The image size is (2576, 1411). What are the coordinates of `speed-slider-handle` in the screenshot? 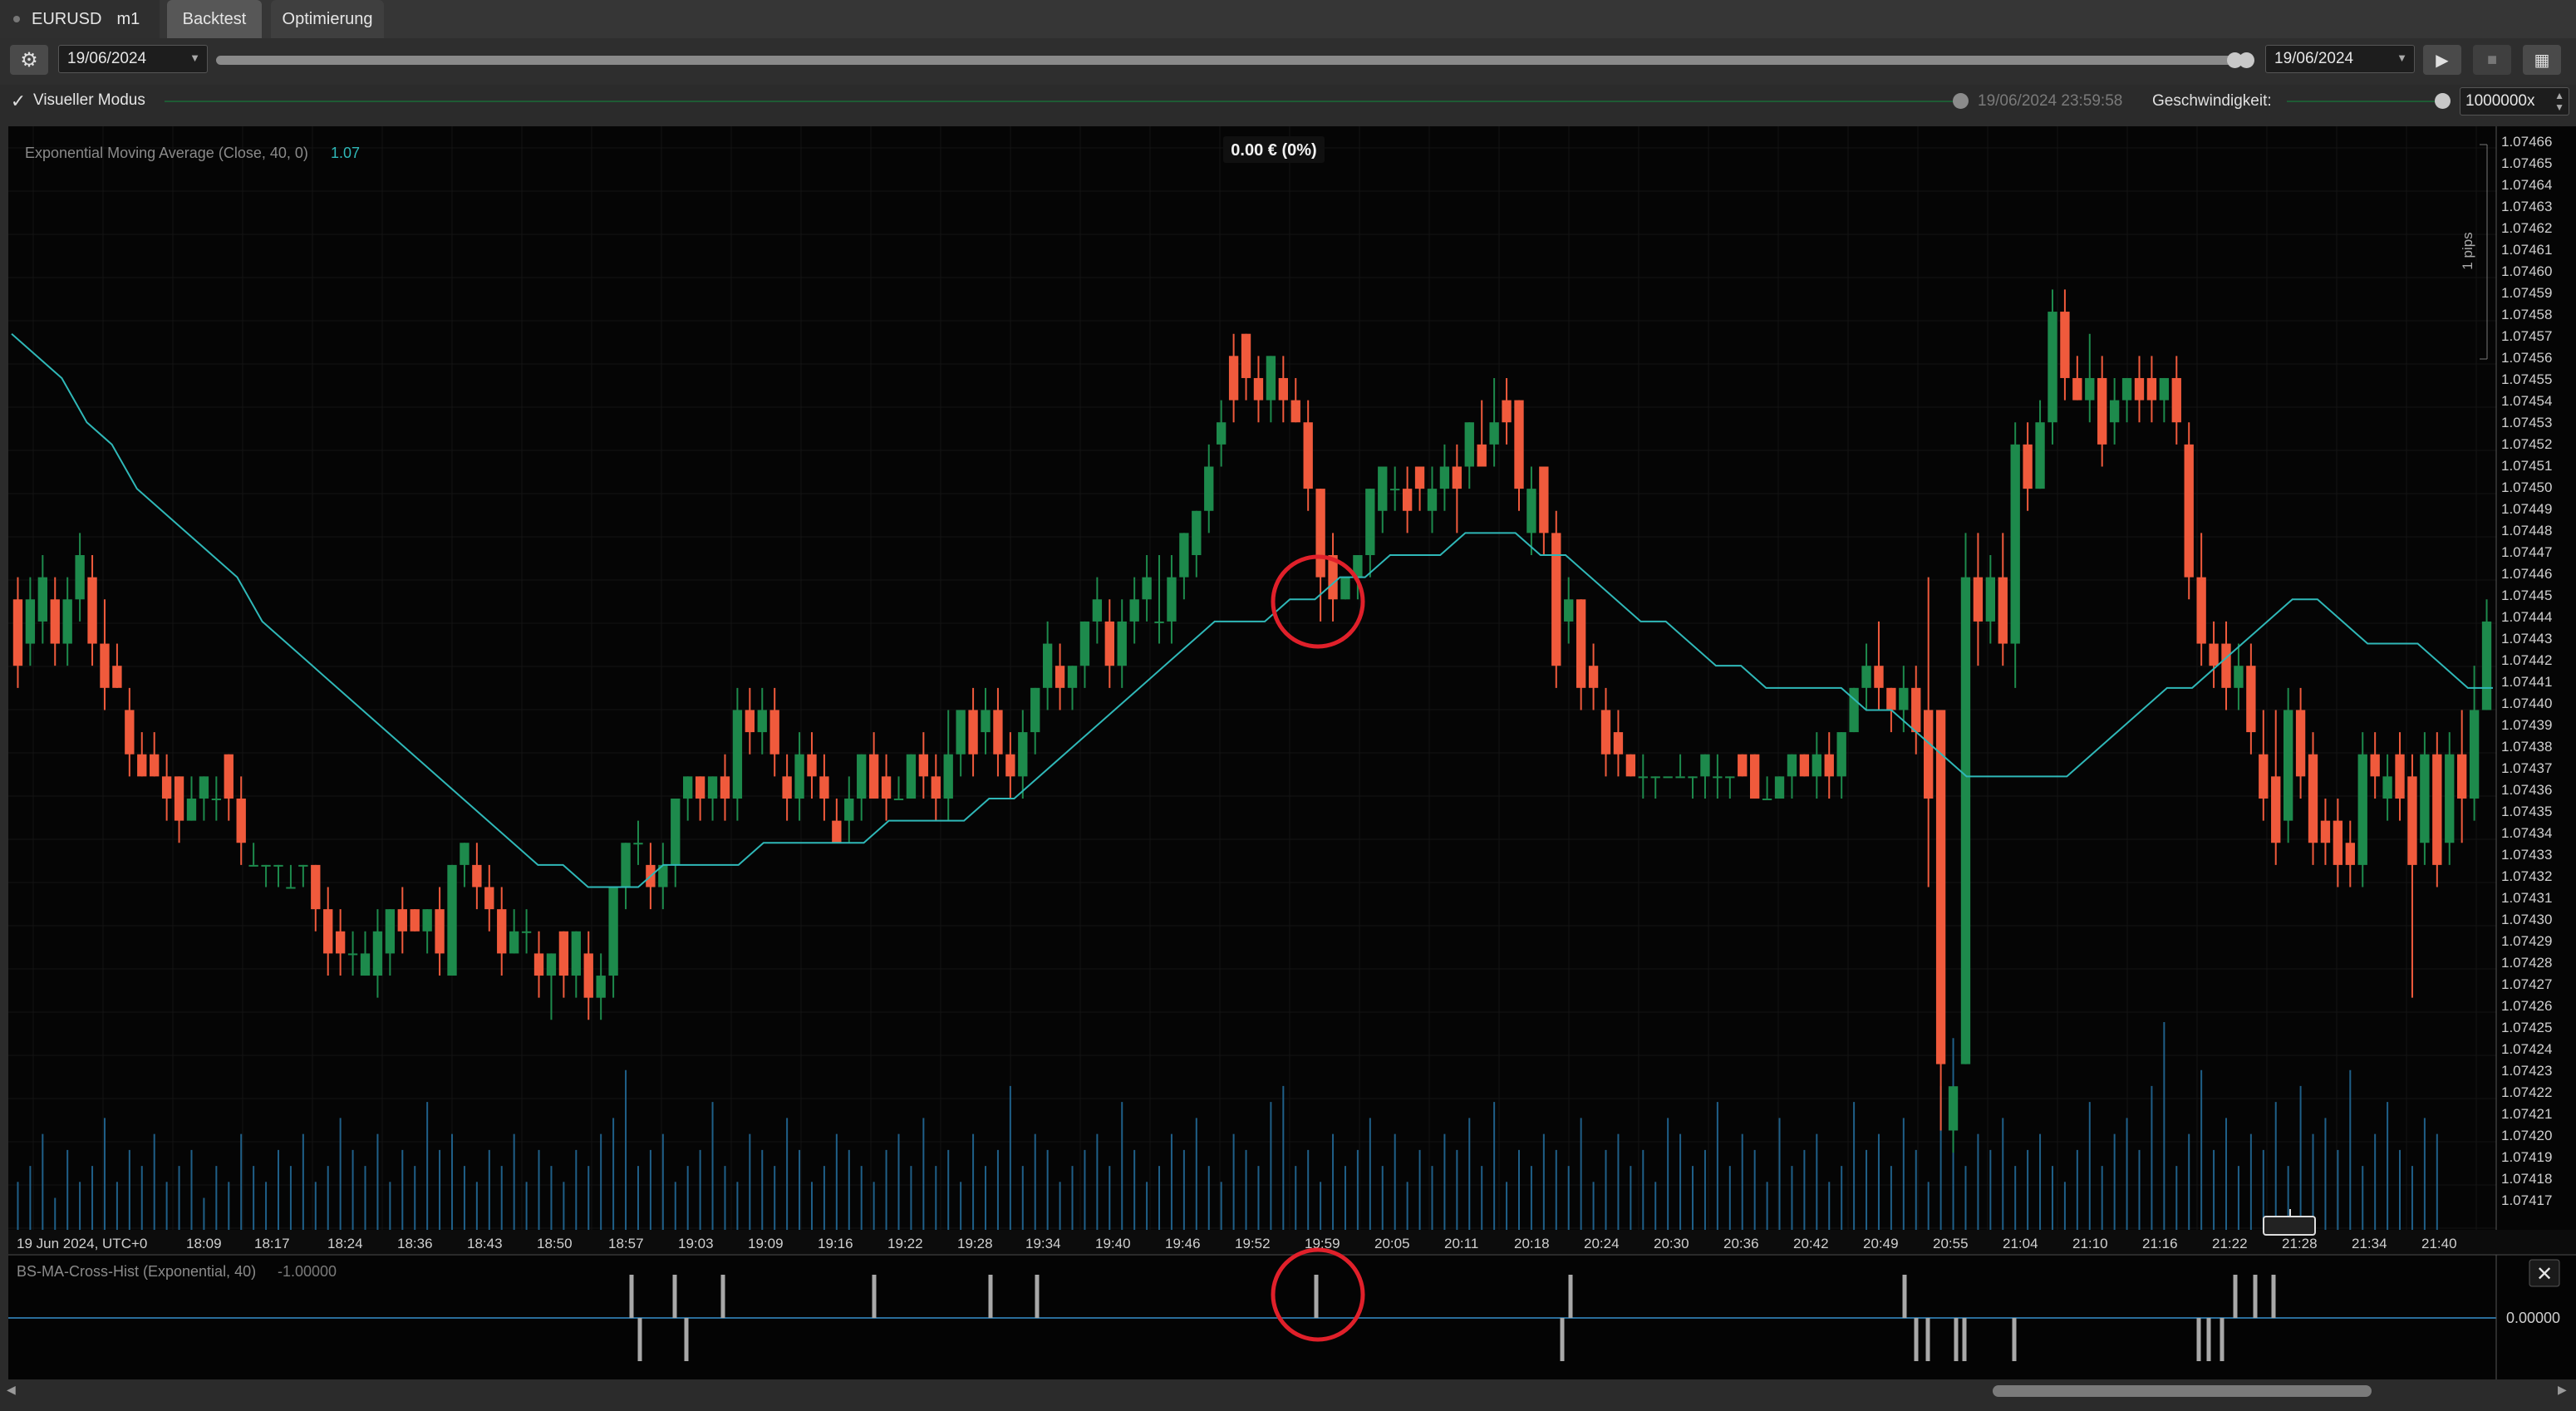 It's located at (2443, 101).